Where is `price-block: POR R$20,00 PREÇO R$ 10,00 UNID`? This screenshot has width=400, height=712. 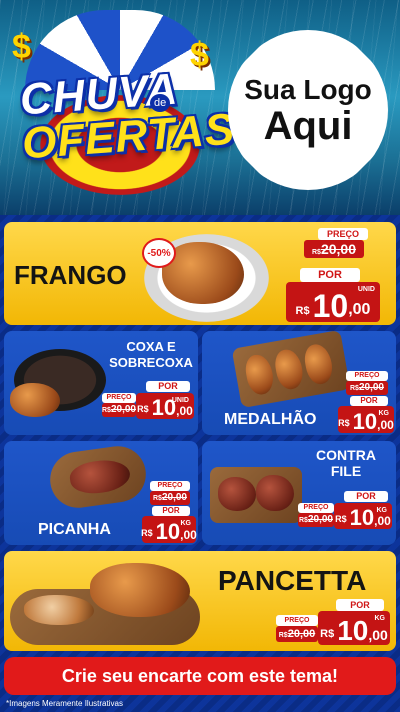 price-block: POR R$20,00 PREÇO R$ 10,00 UNID is located at coordinates (149, 407).